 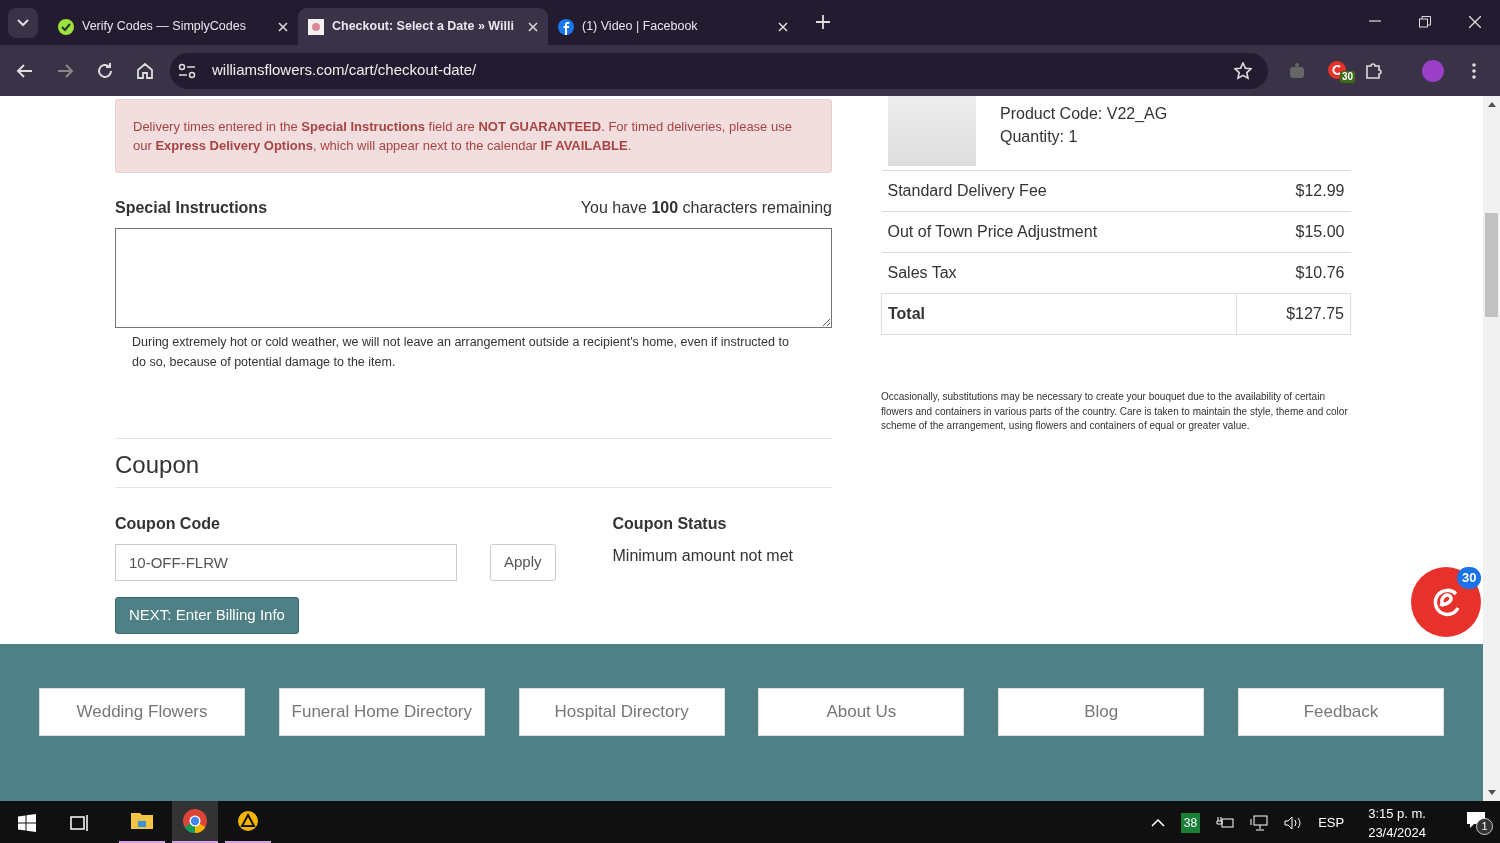 What do you see at coordinates (1397, 813) in the screenshot?
I see `clock-time: 3:15 p. m.` at bounding box center [1397, 813].